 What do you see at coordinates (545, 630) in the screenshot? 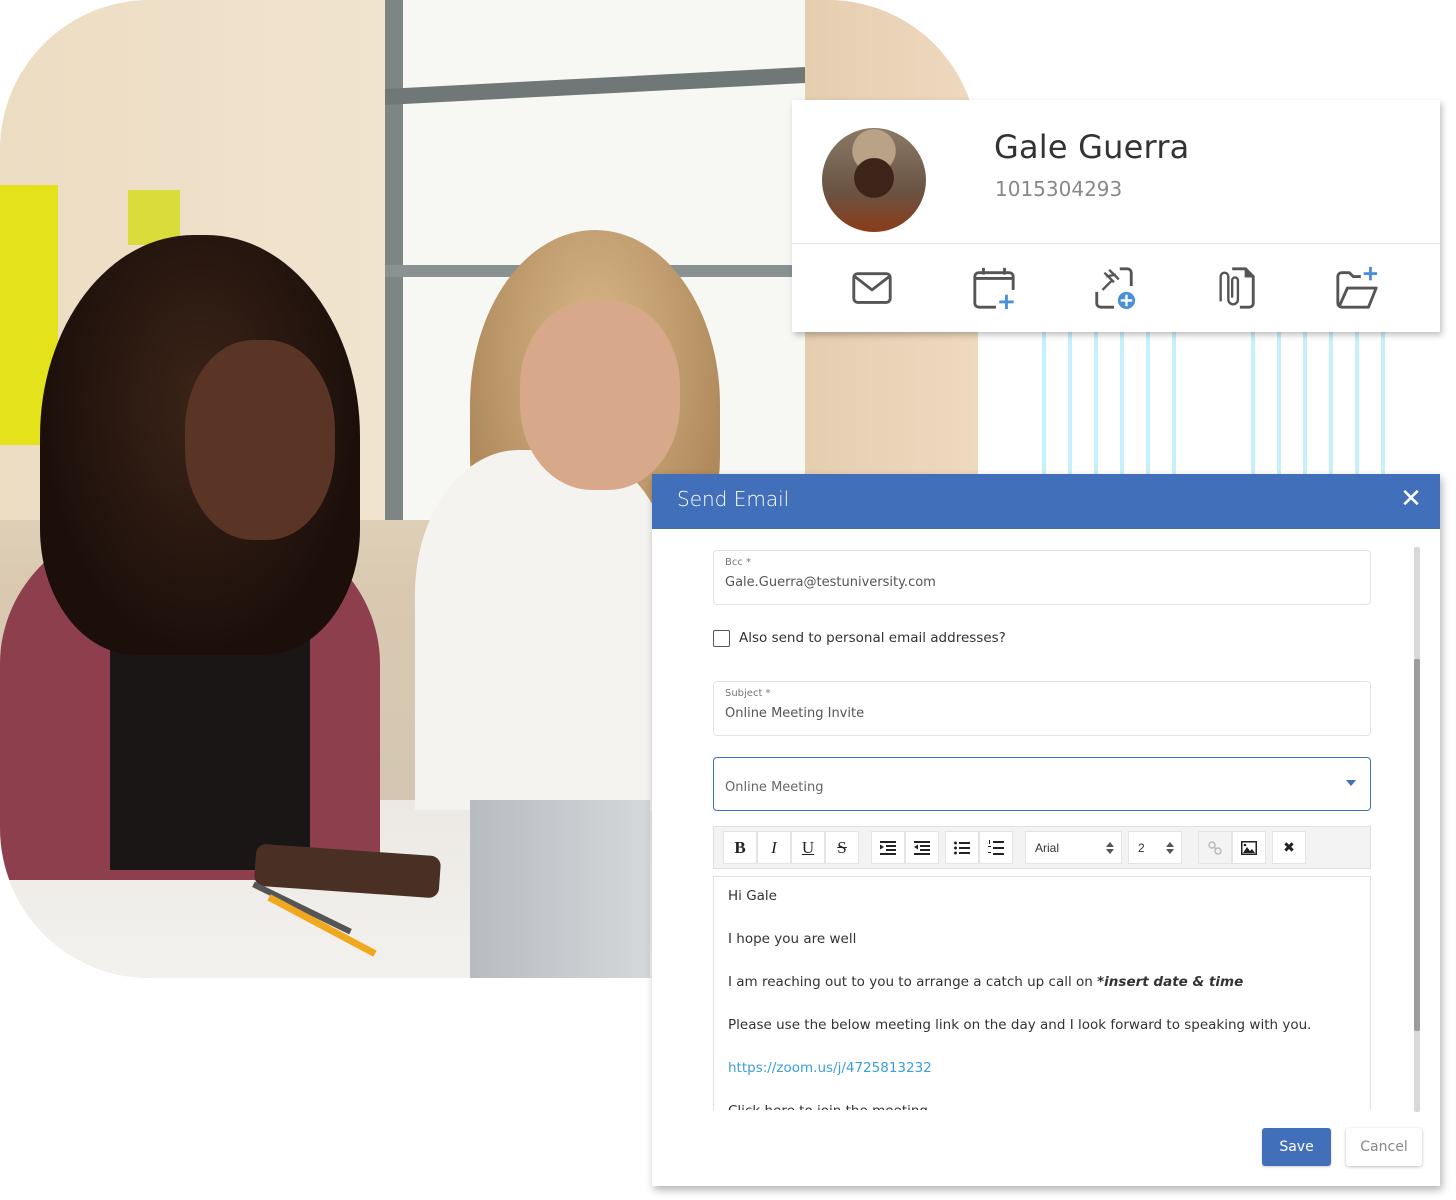
I see `photo-person-2-body` at bounding box center [545, 630].